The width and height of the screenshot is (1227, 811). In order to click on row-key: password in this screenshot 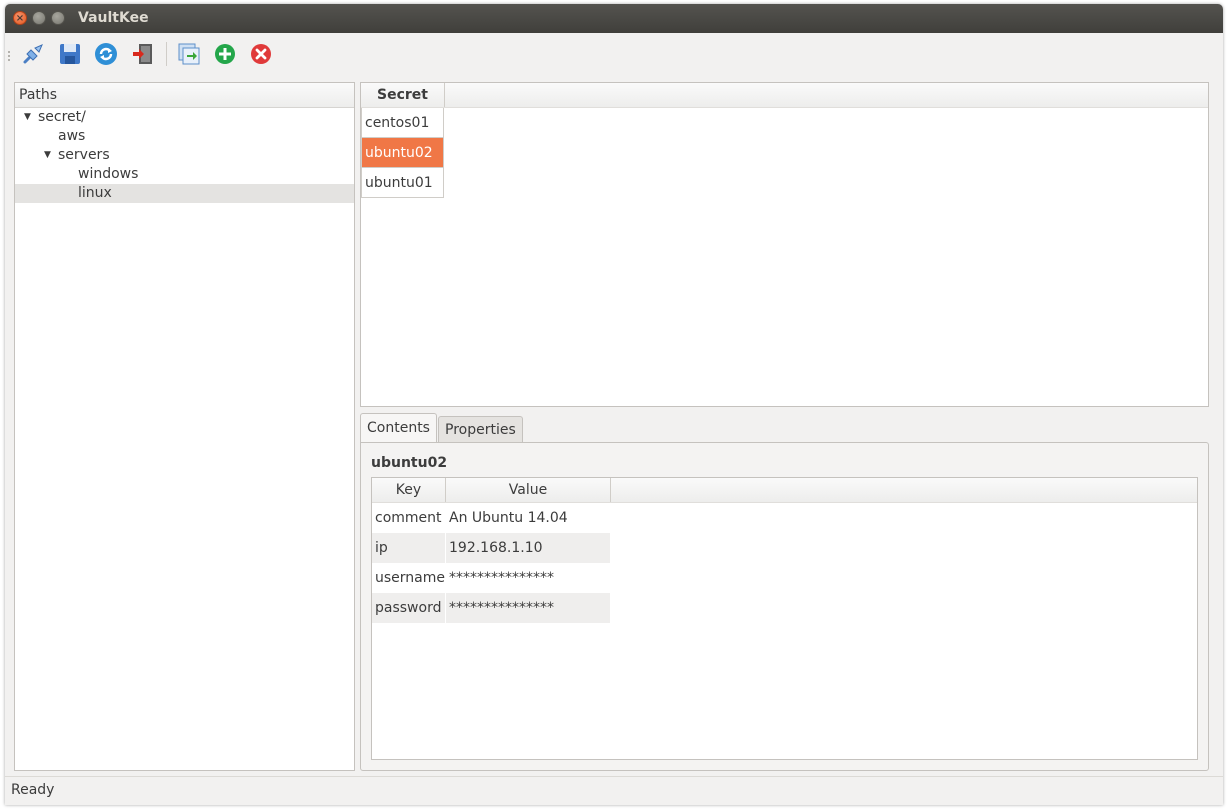, I will do `click(408, 608)`.